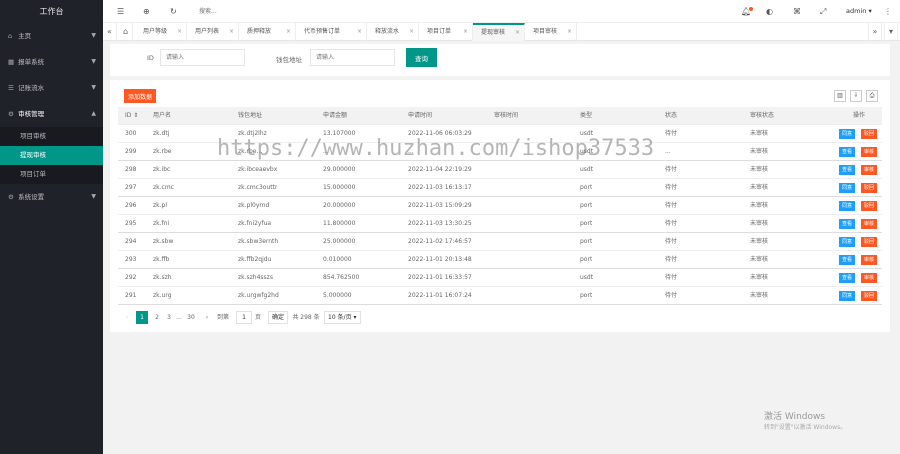 This screenshot has width=900, height=454. Describe the element at coordinates (586, 259) in the screenshot. I see `cell-type: port` at that location.